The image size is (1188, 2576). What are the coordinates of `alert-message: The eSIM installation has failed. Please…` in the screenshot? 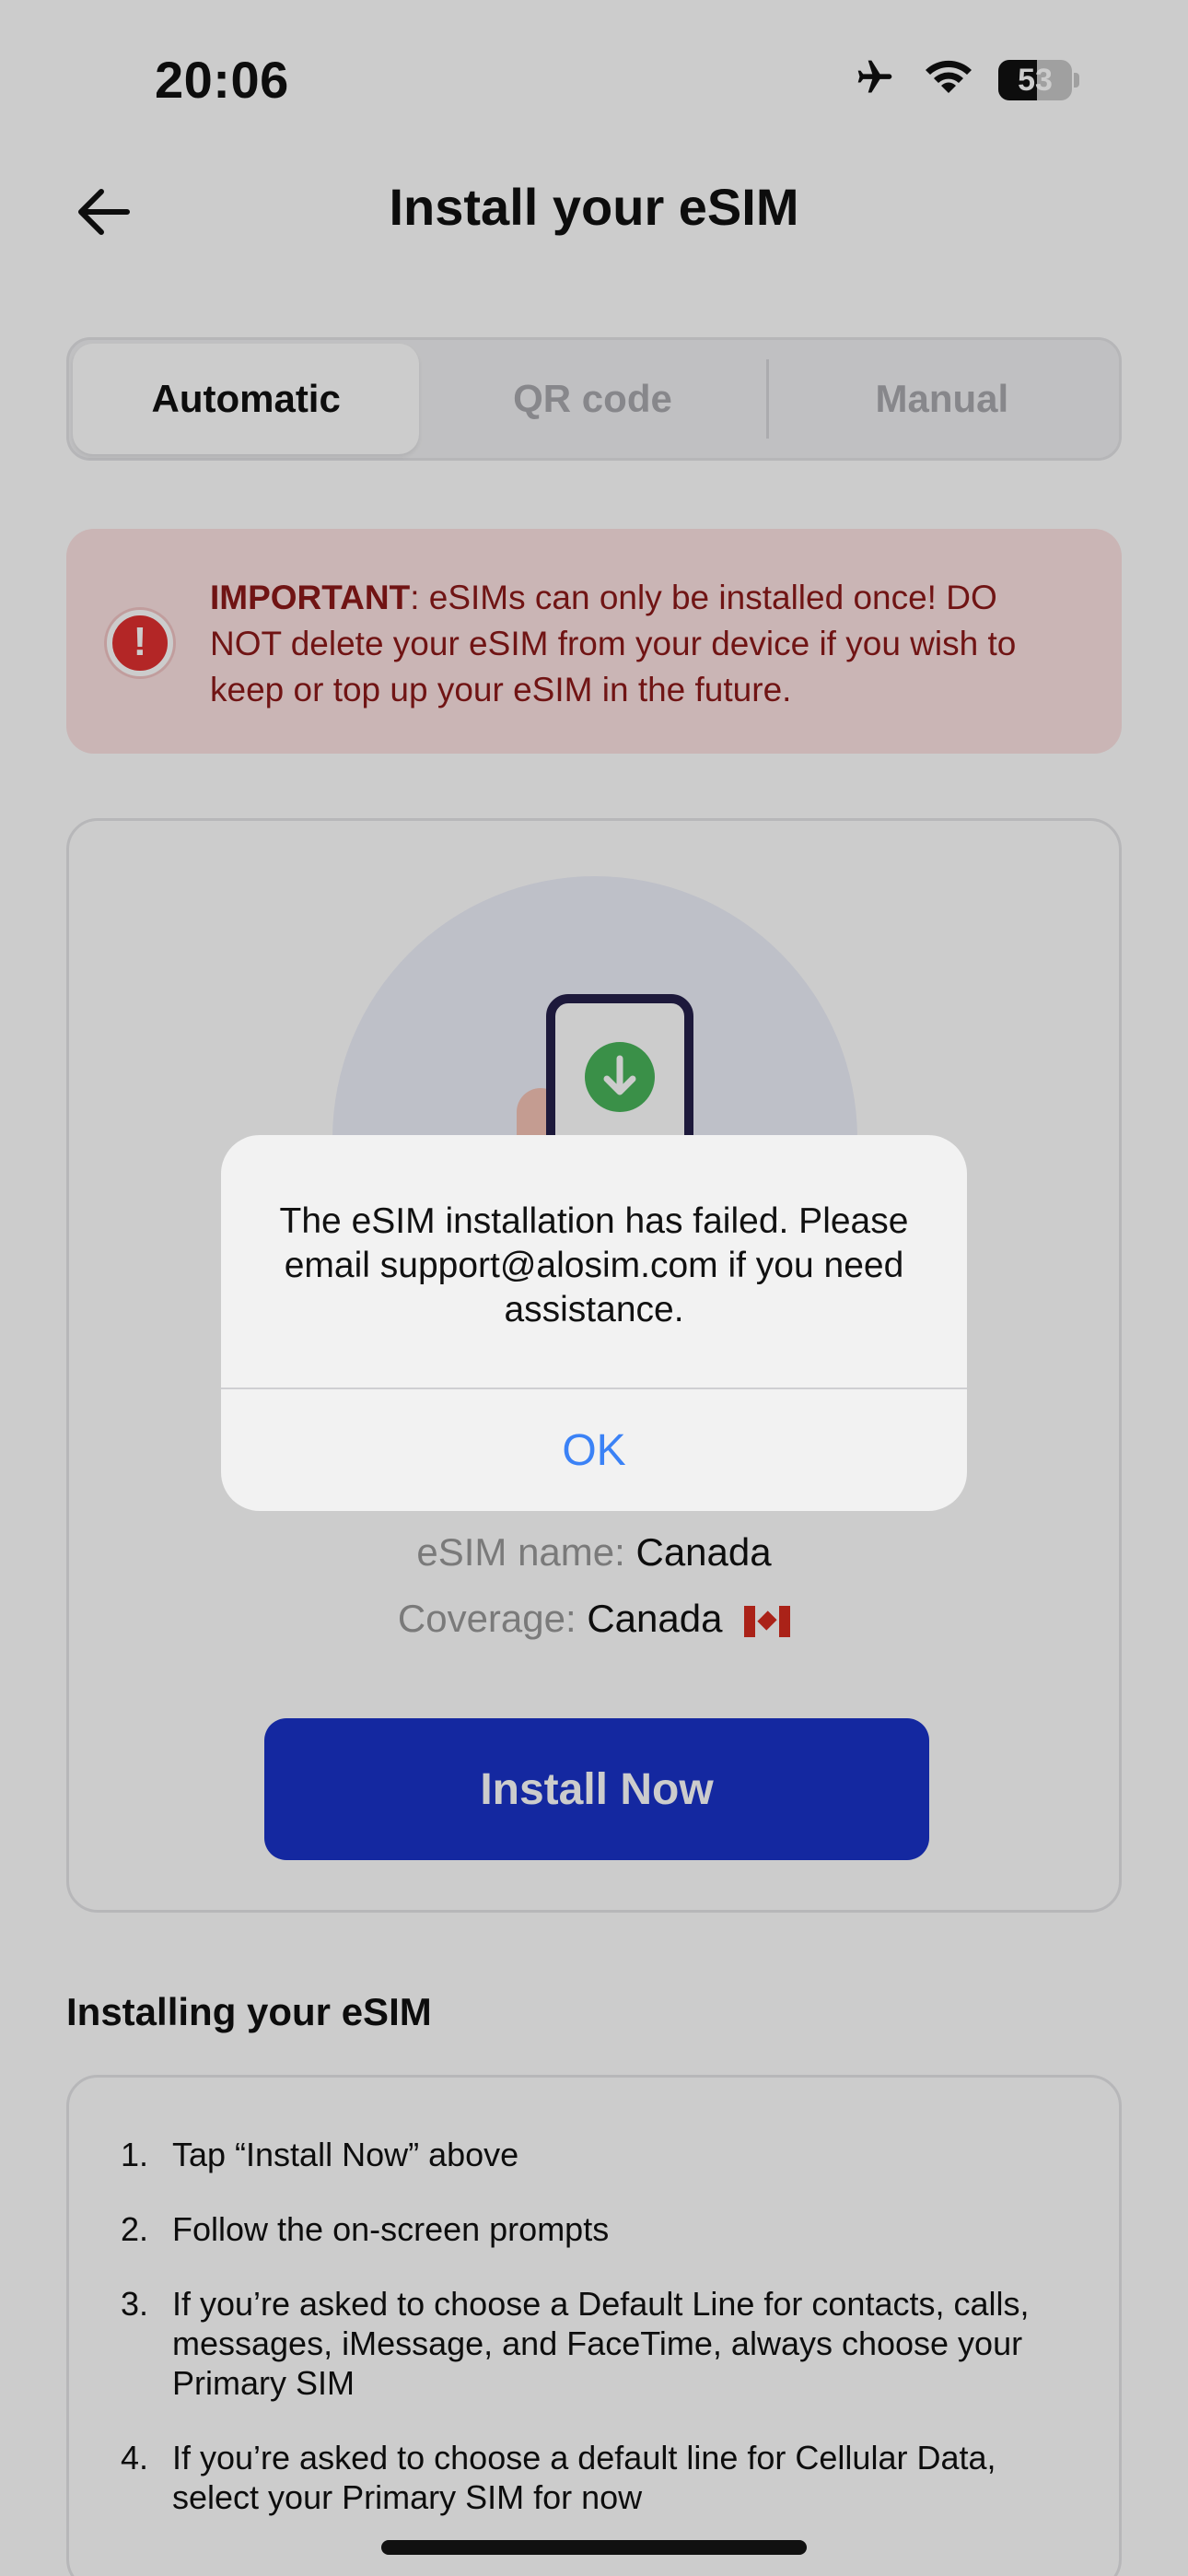 It's located at (594, 1265).